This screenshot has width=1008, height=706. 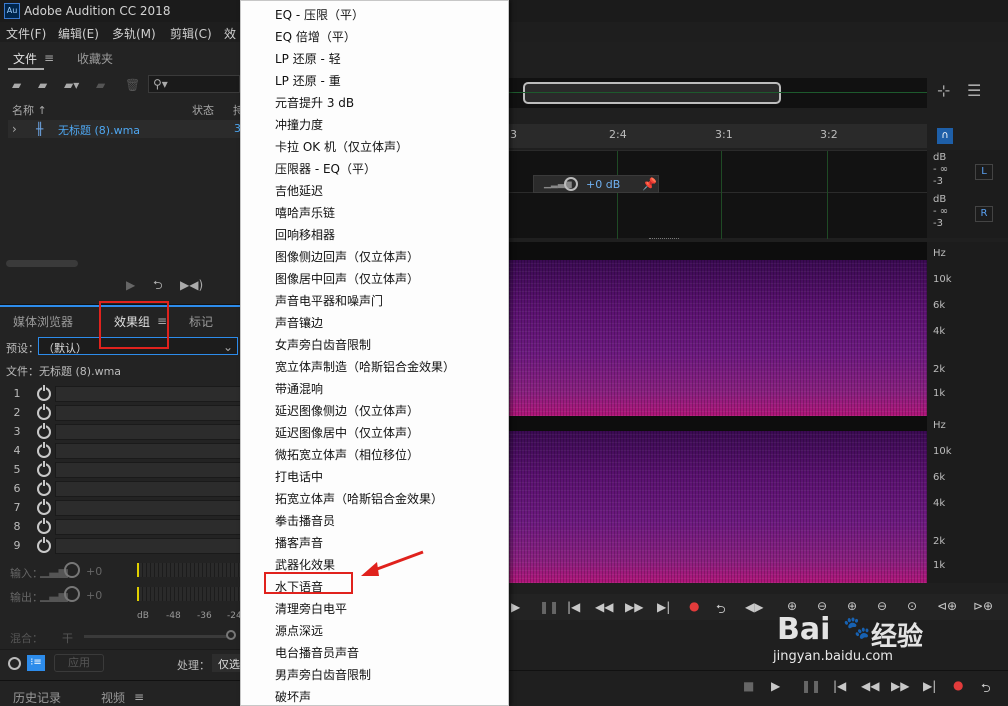 I want to click on input-knob, so click(x=72, y=570).